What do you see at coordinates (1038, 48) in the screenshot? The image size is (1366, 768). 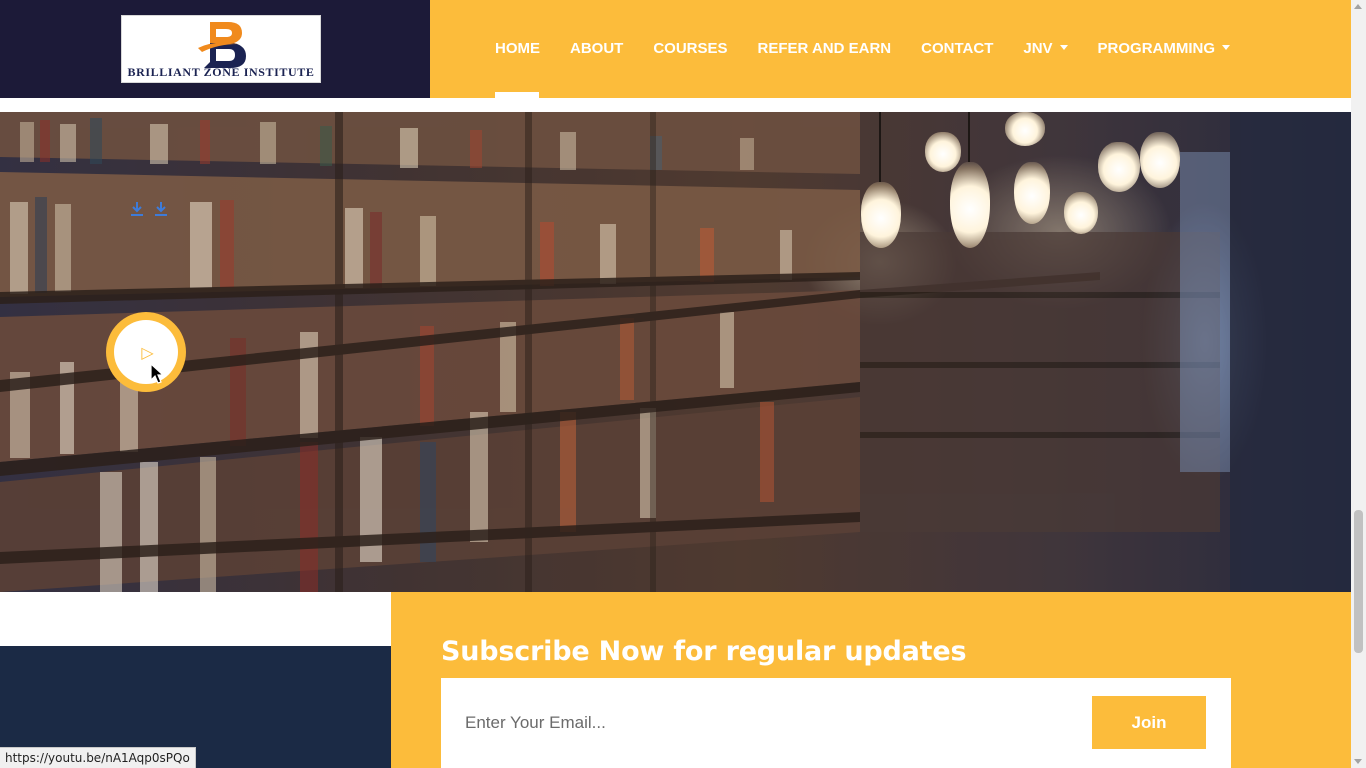 I see `nav-item-label: JNV` at bounding box center [1038, 48].